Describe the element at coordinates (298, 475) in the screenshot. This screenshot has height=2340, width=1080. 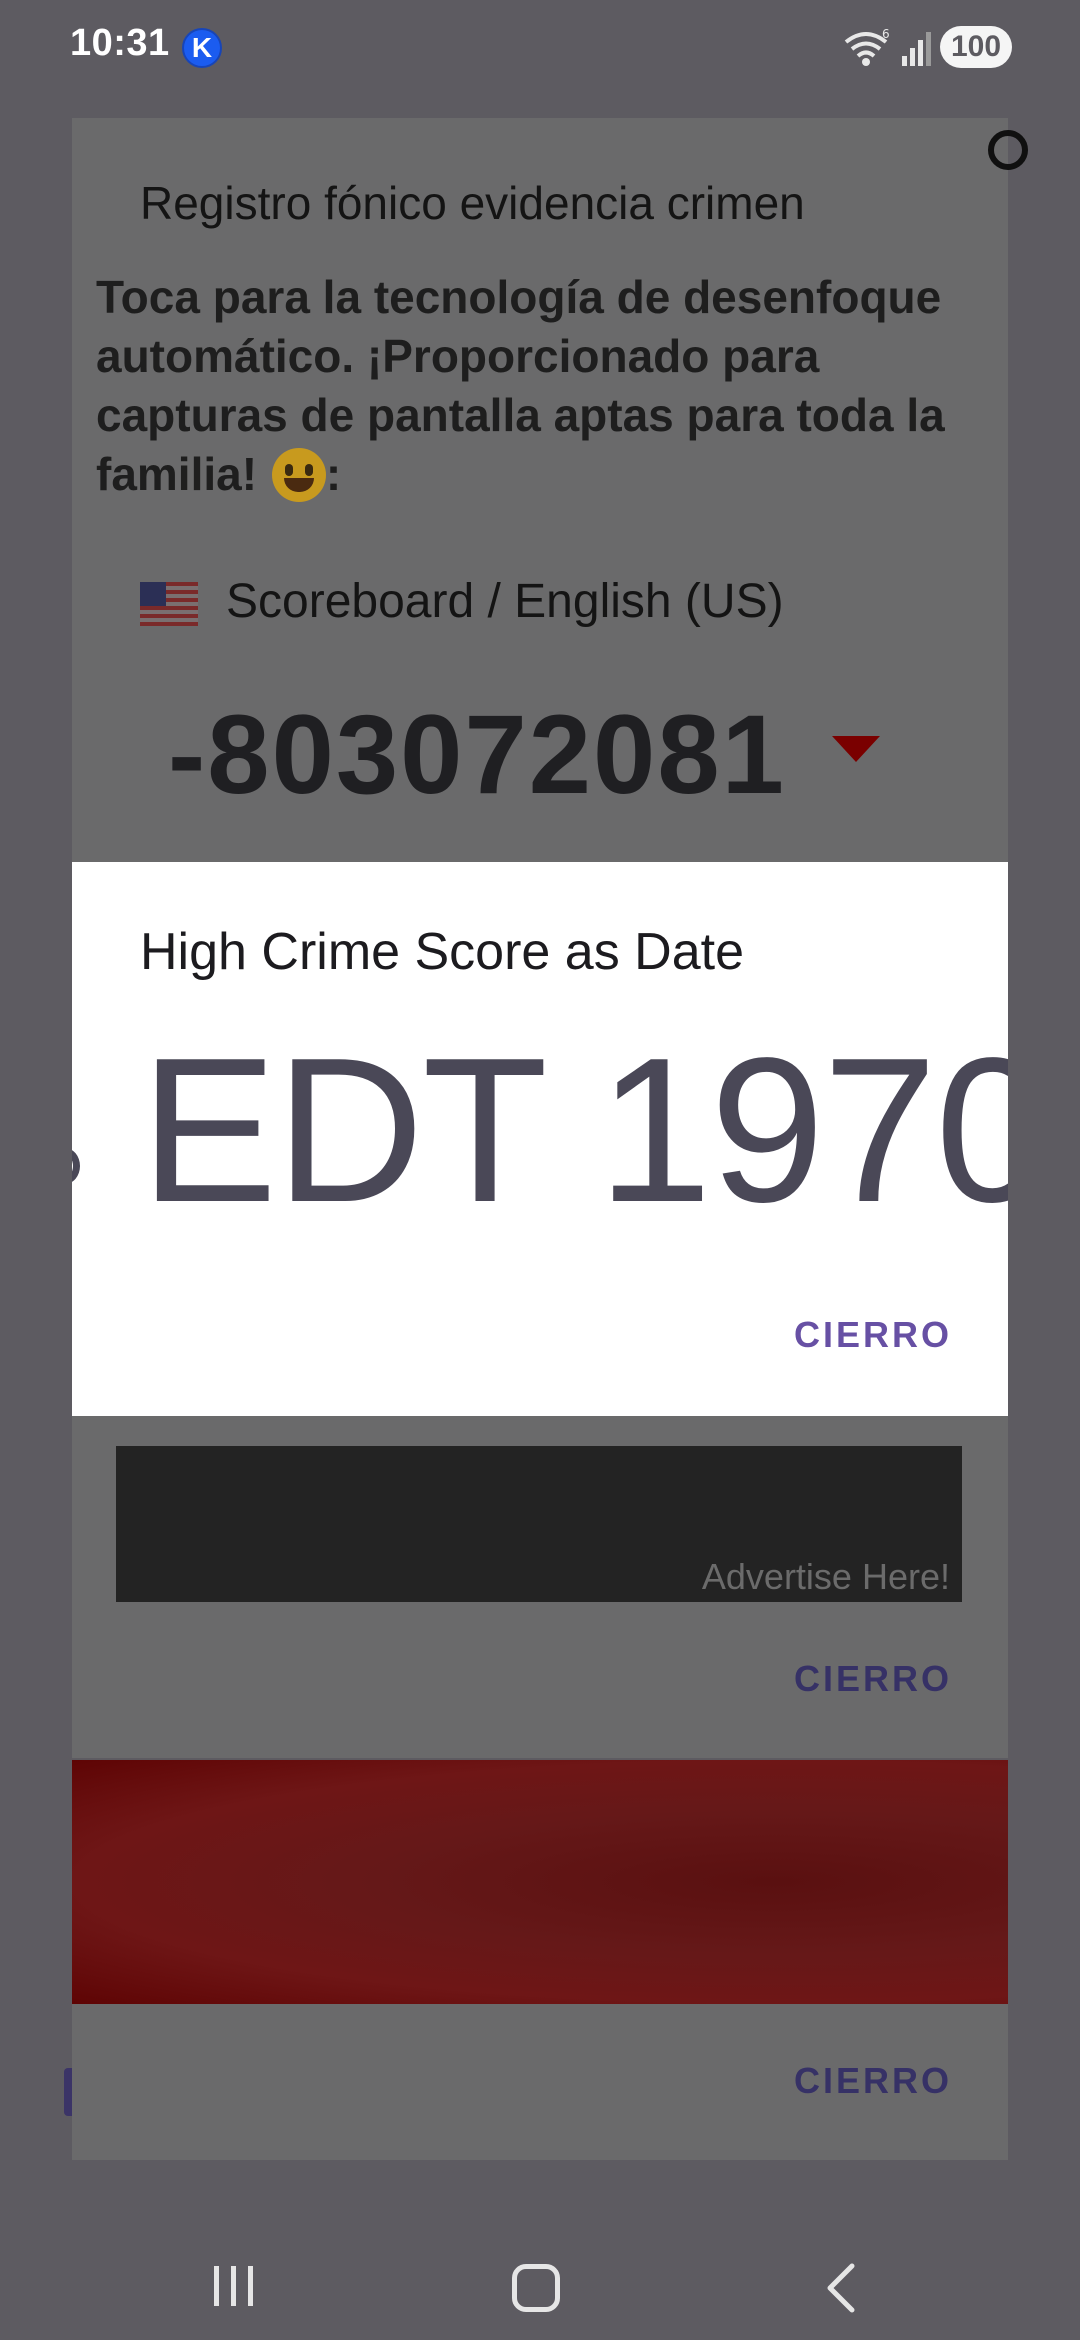
I see `grinning-face-icon` at that location.